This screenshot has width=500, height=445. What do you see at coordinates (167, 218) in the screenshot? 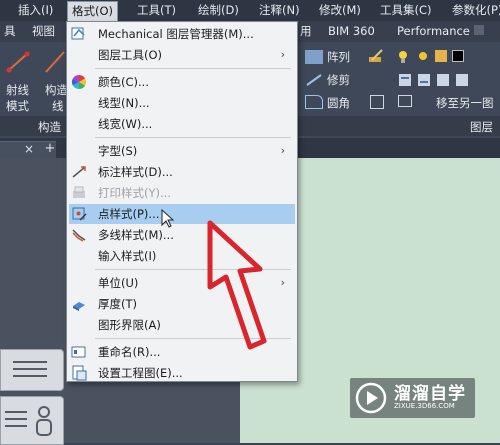
I see `mouse-cursor-icon` at bounding box center [167, 218].